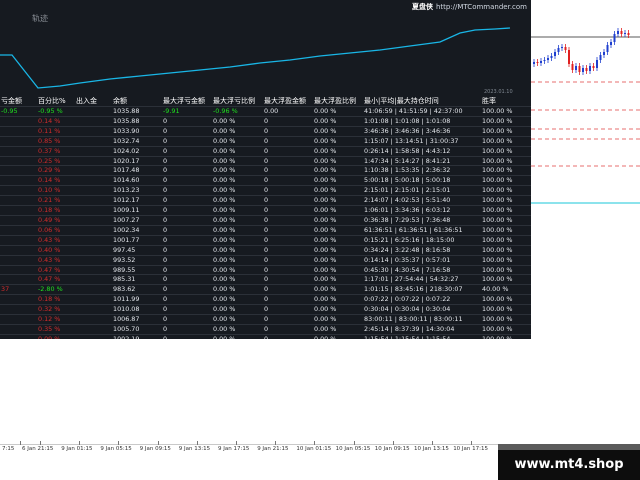 The image size is (640, 480). I want to click on time-tick-label: 10 Jan 01:15, so click(314, 449).